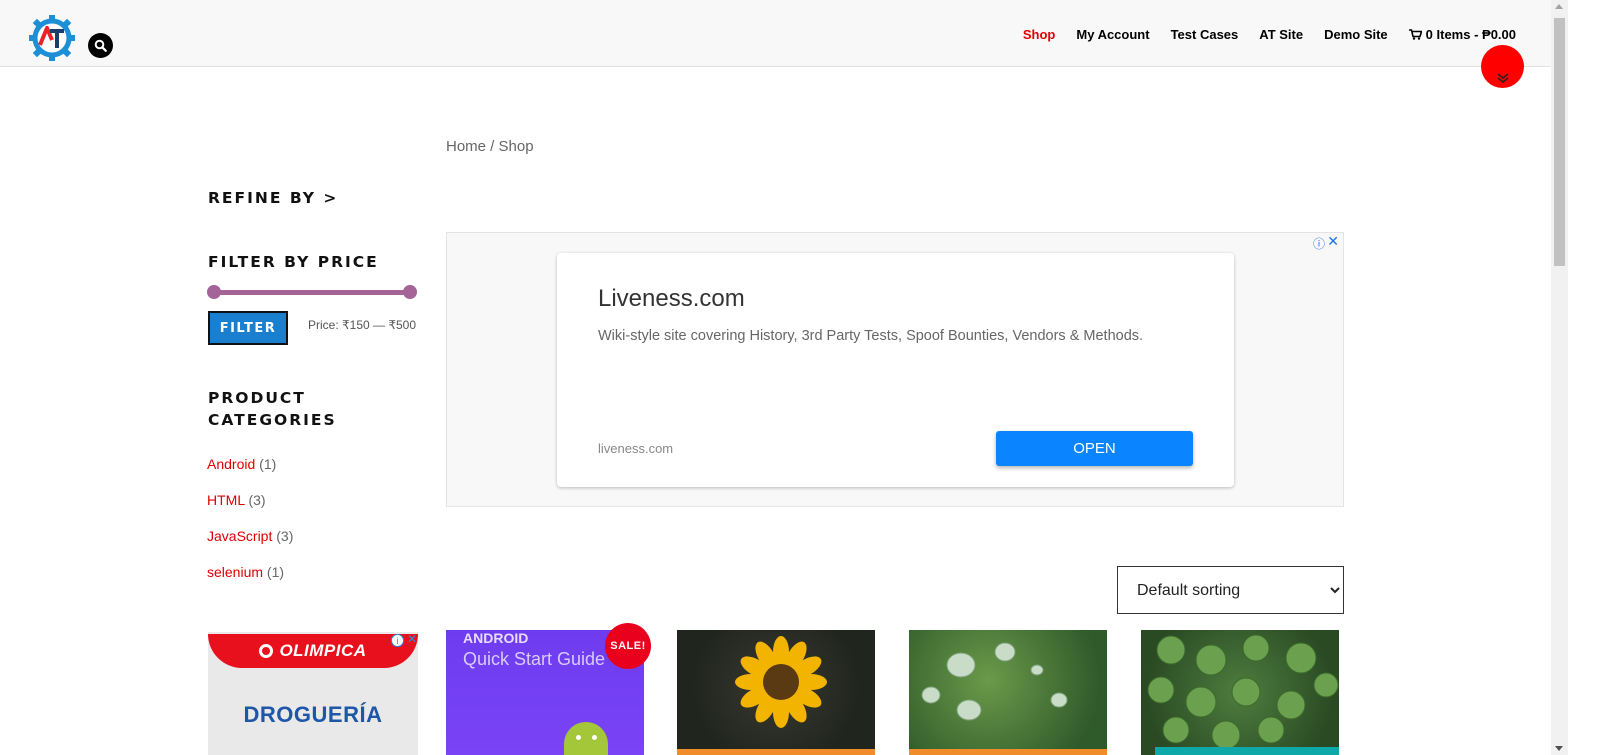 The height and width of the screenshot is (755, 1600). I want to click on leaves-image, so click(1243, 694).